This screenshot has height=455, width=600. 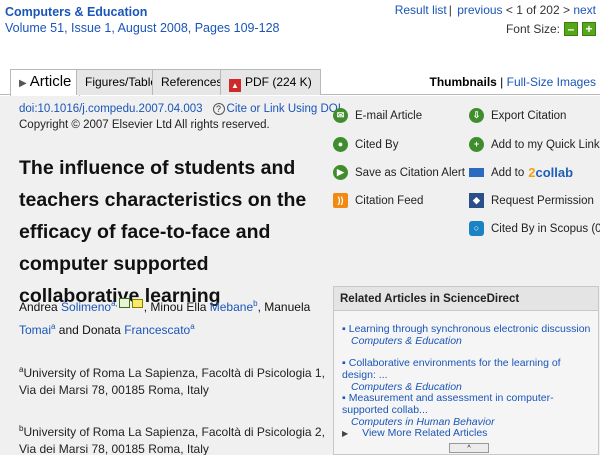 I want to click on author-link-tomai: Tomai, so click(x=35, y=330).